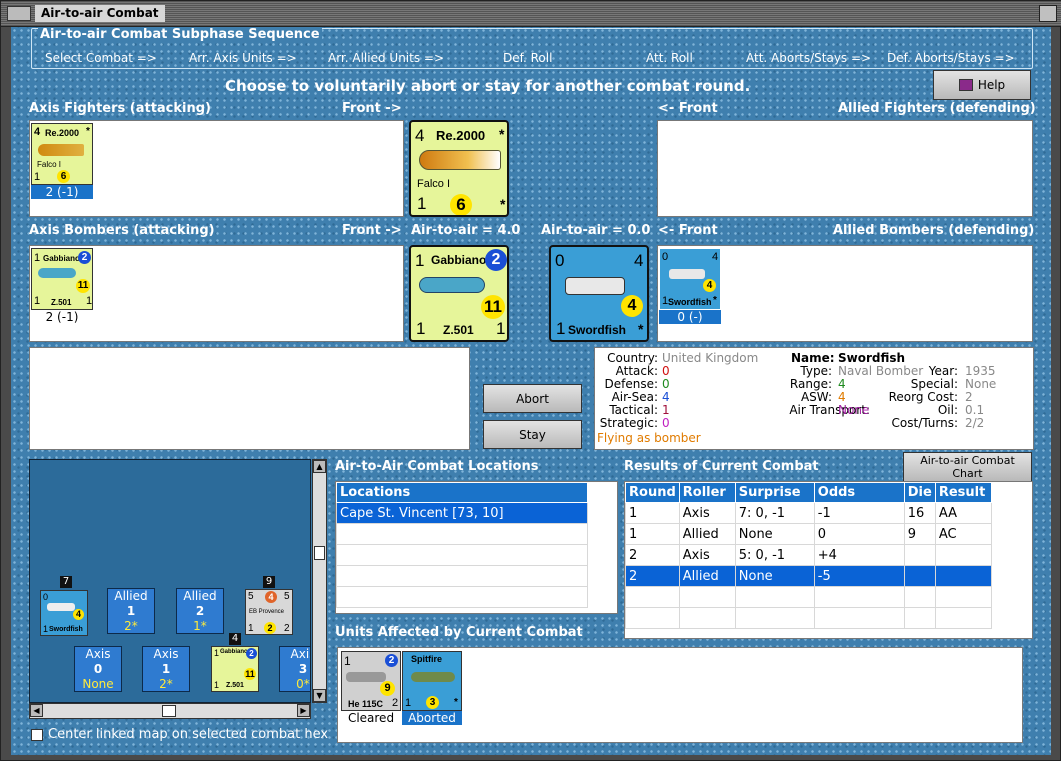  What do you see at coordinates (967, 467) in the screenshot?
I see `combat-chart-button: Air-to-air Combat Chart` at bounding box center [967, 467].